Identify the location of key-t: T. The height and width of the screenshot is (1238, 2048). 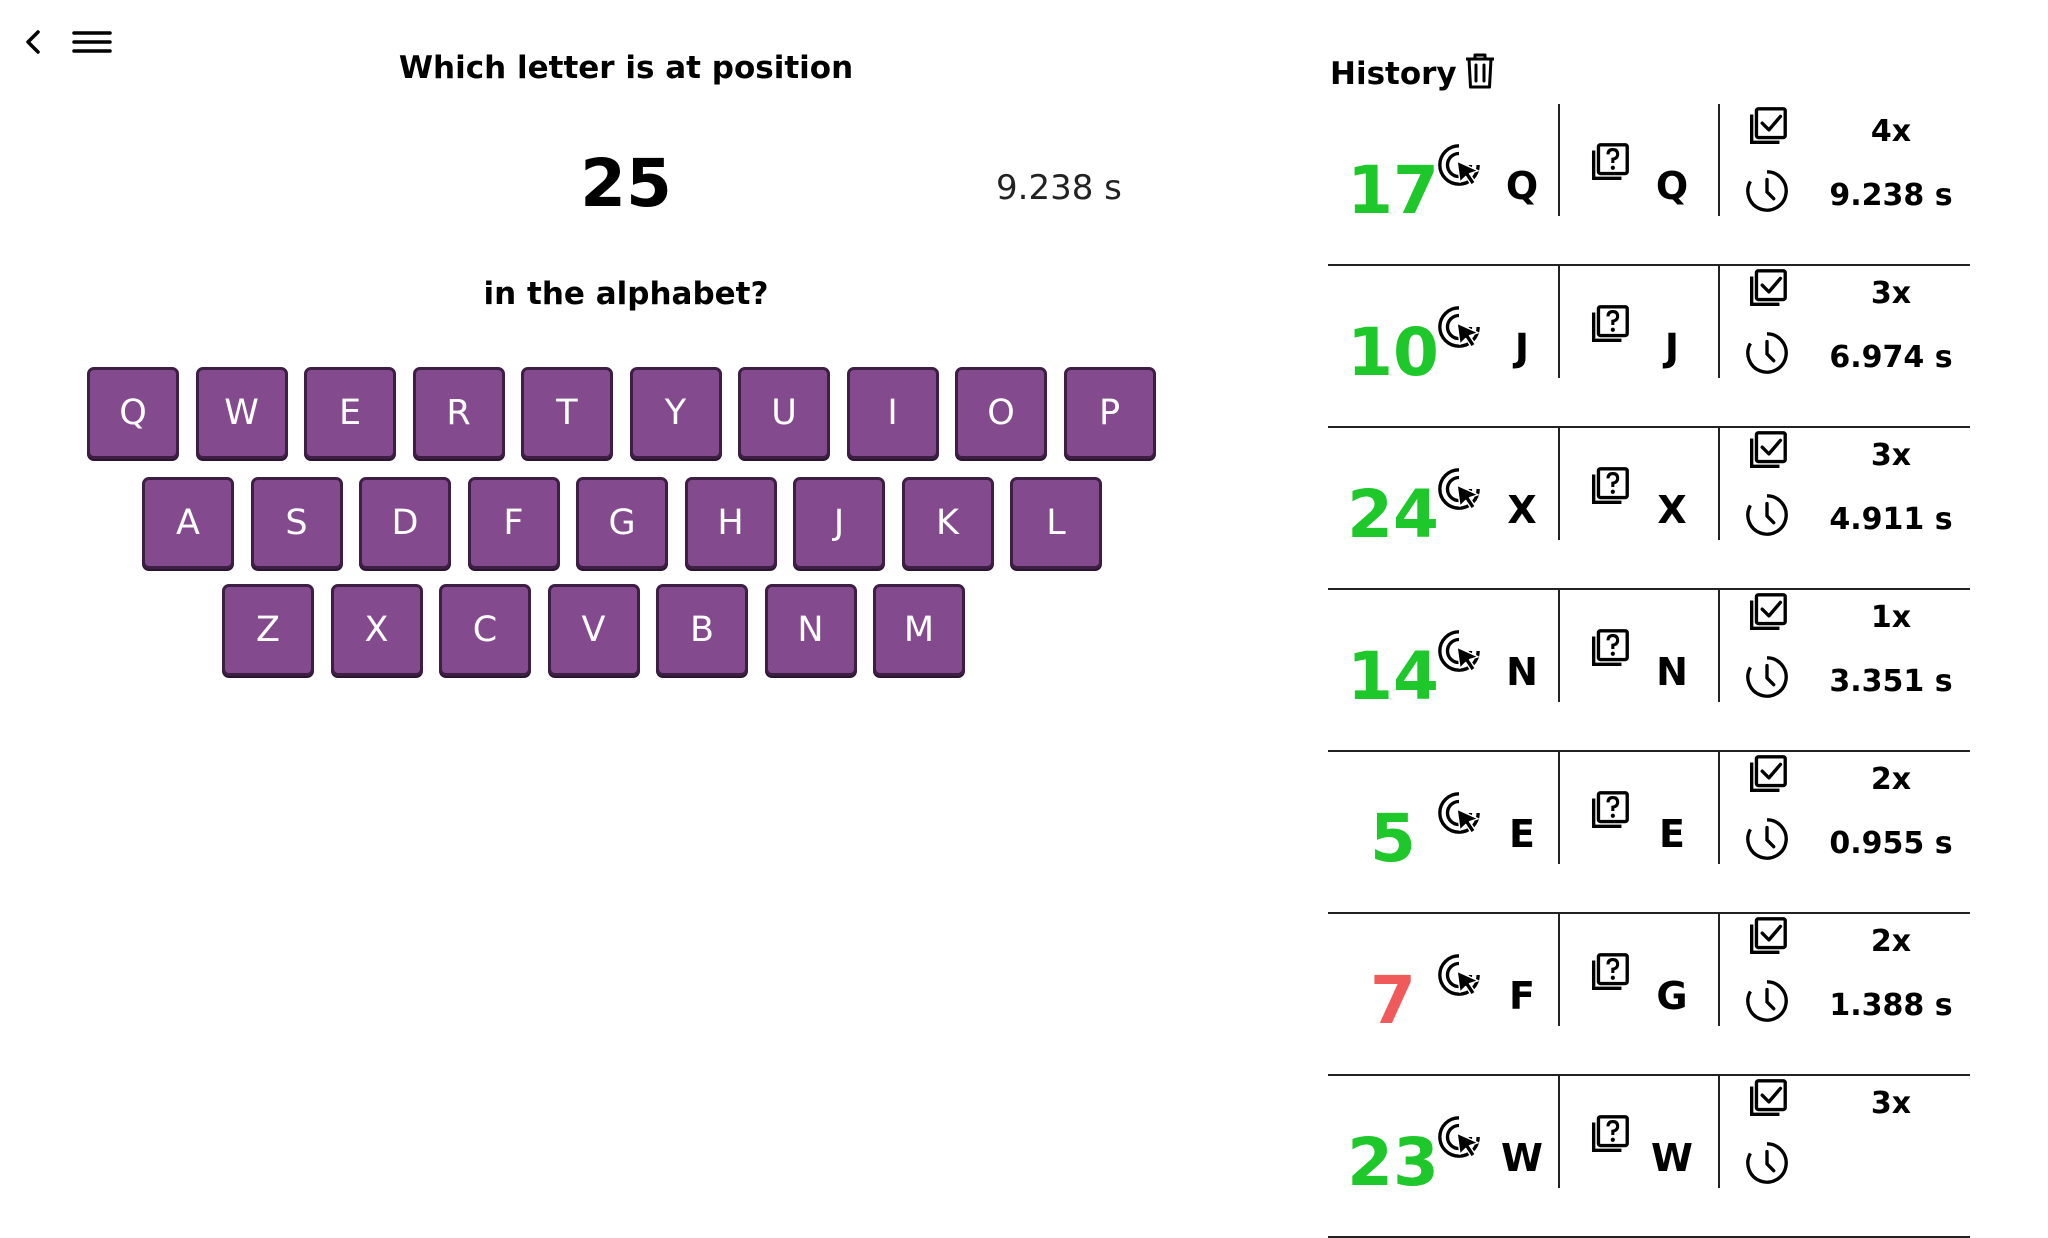
(567, 413).